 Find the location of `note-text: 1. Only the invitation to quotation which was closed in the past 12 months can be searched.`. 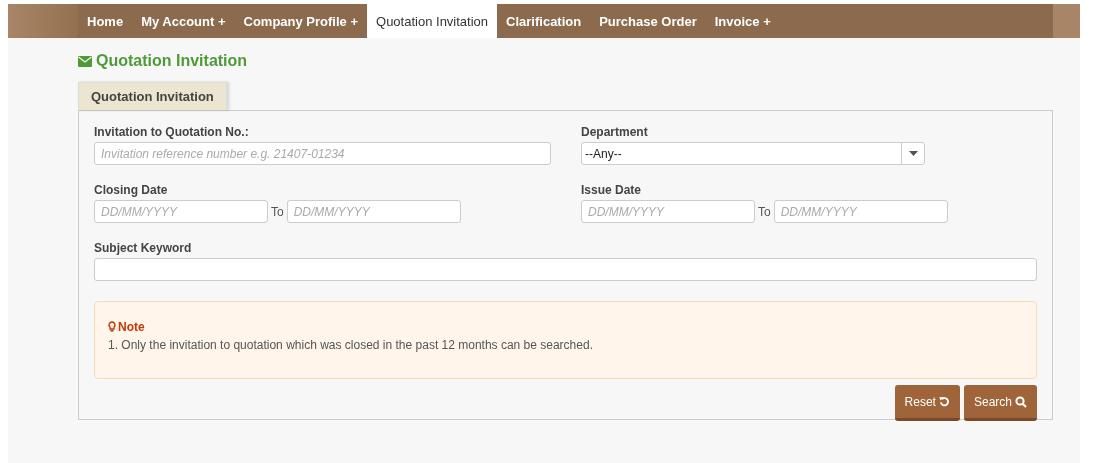

note-text: 1. Only the invitation to quotation which was closed in the past 12 months can be searched. is located at coordinates (351, 345).